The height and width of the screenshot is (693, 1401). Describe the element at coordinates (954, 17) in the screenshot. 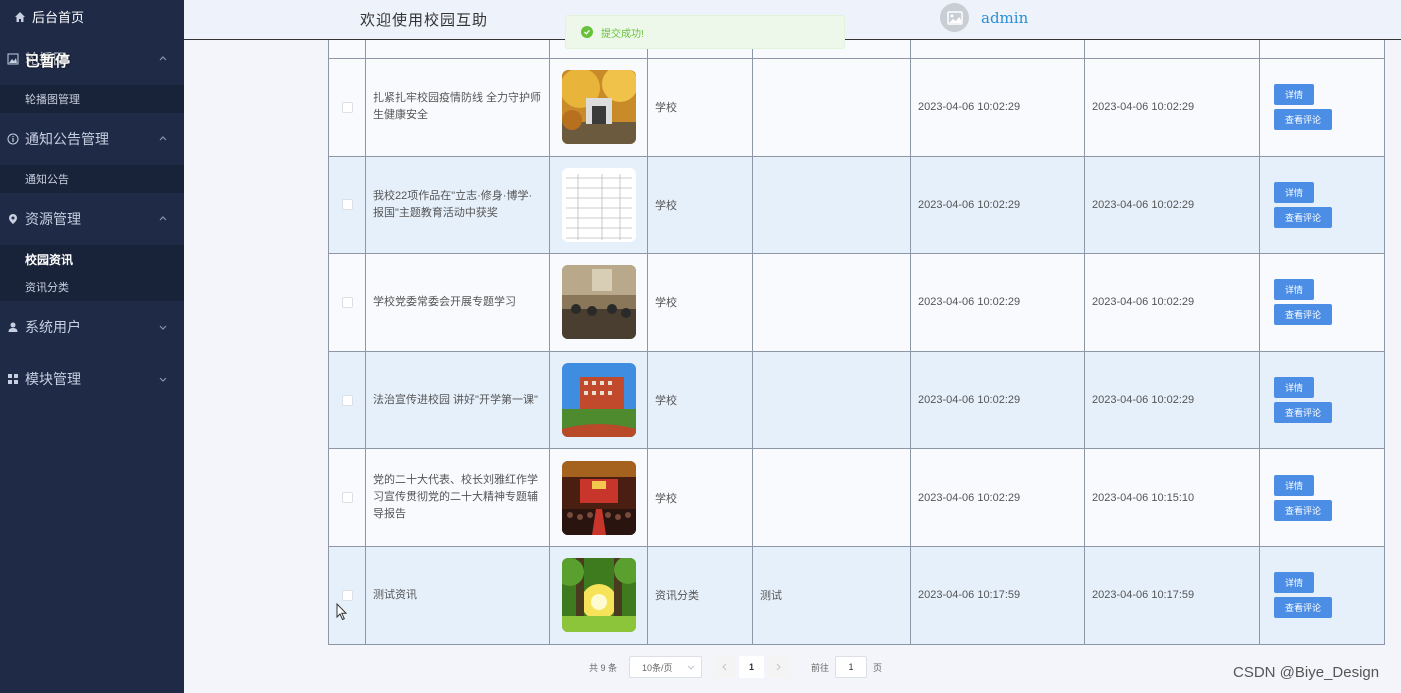

I see `avatar` at that location.